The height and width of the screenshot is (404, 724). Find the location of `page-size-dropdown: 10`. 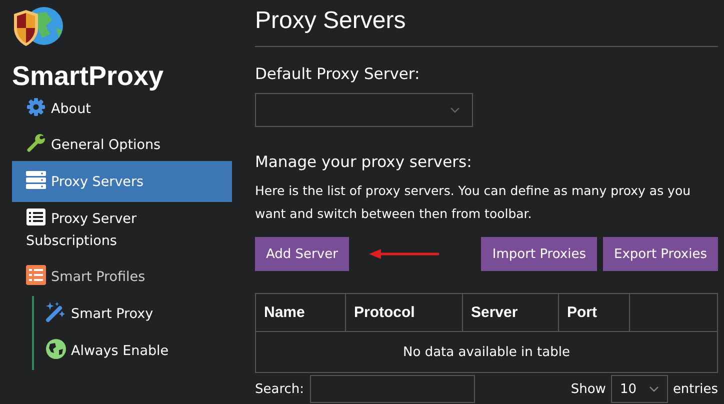

page-size-dropdown: 10 is located at coordinates (639, 389).